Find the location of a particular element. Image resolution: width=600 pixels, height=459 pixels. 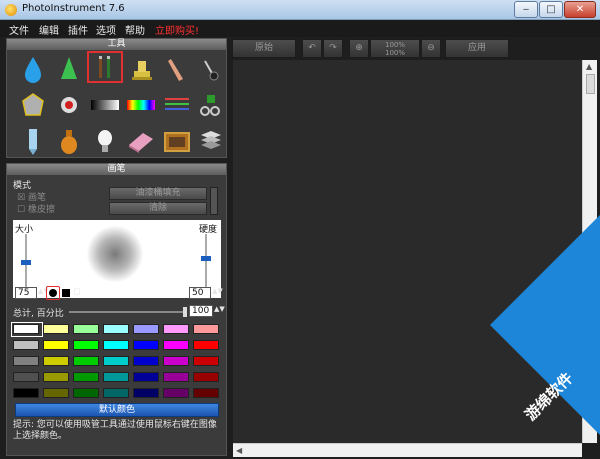

redo-button: ↷ is located at coordinates (333, 48).